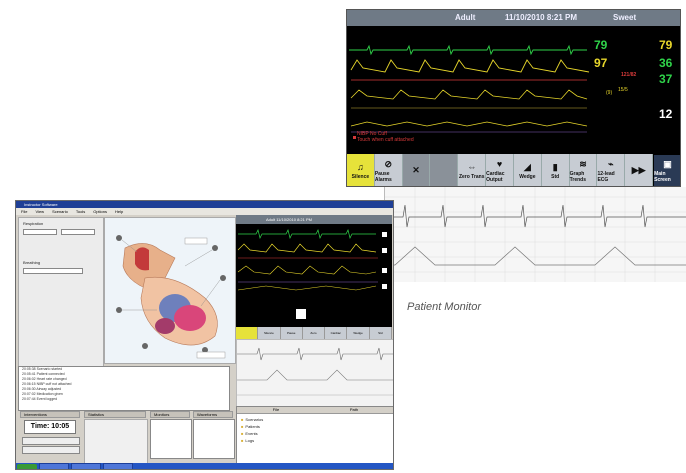  I want to click on side-value-4: 12, so click(666, 114).